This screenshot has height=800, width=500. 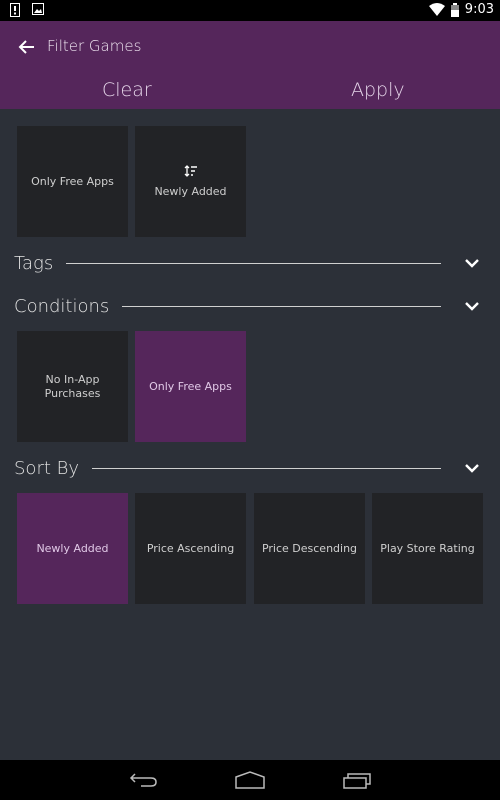 I want to click on notification-alert-icon, so click(x=15, y=10).